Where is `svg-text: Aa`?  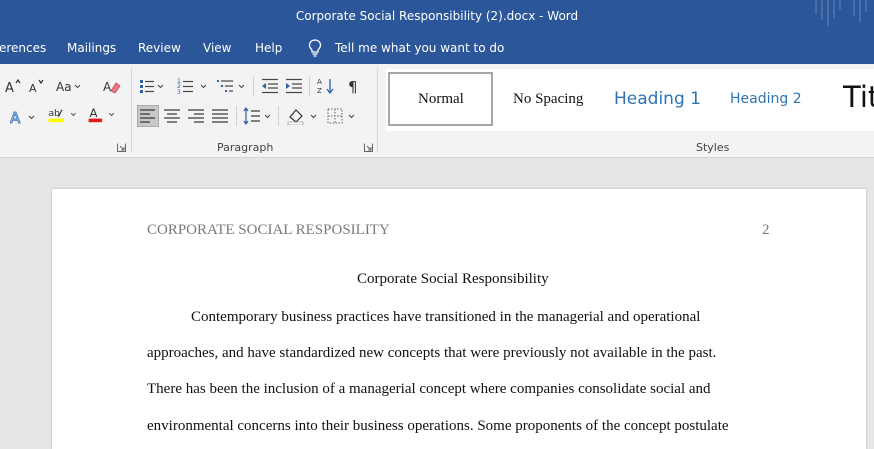 svg-text: Aa is located at coordinates (64, 87).